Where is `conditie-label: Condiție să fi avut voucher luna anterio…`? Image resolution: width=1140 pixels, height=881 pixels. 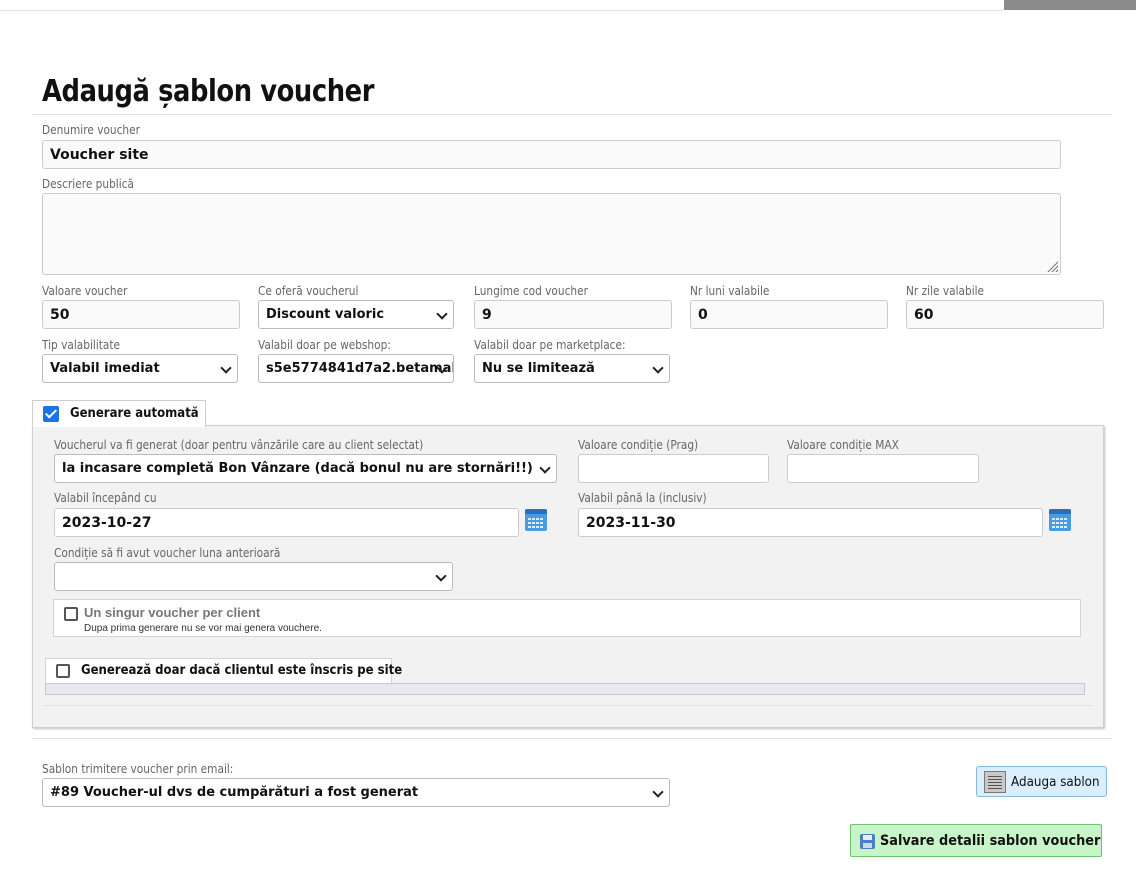 conditie-label: Condiție să fi avut voucher luna anterio… is located at coordinates (167, 553).